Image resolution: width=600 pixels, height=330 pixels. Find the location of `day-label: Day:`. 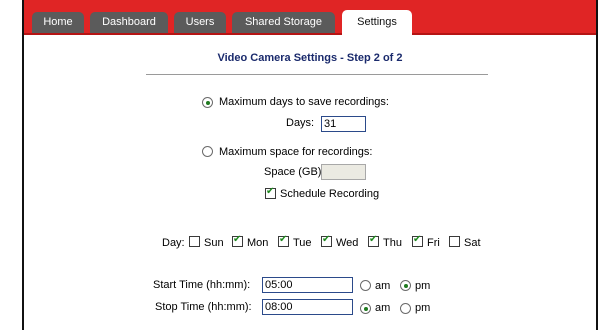

day-label: Day: is located at coordinates (173, 243).